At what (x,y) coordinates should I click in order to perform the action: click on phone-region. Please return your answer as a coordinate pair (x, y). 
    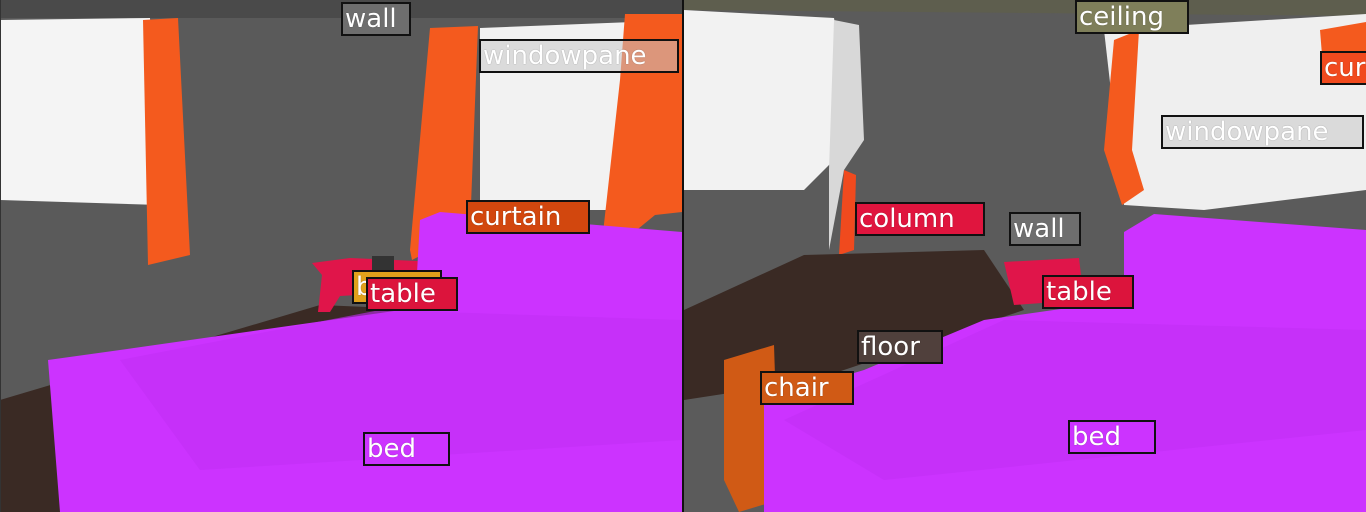
    Looking at the image, I should click on (383, 263).